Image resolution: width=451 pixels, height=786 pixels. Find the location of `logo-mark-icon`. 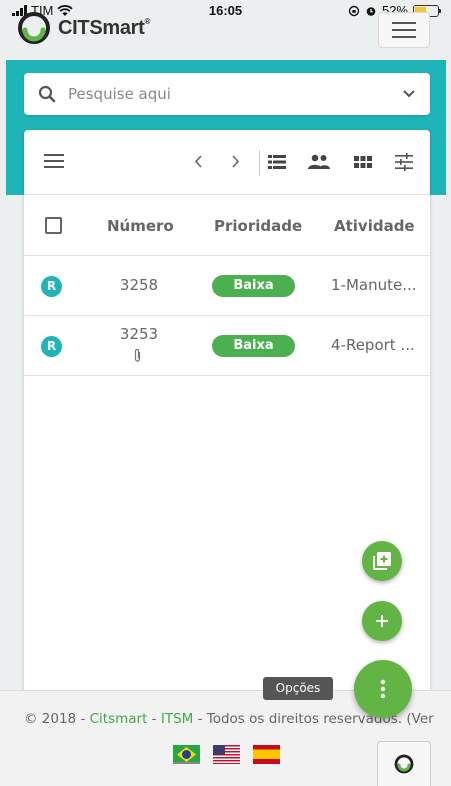

logo-mark-icon is located at coordinates (34, 28).